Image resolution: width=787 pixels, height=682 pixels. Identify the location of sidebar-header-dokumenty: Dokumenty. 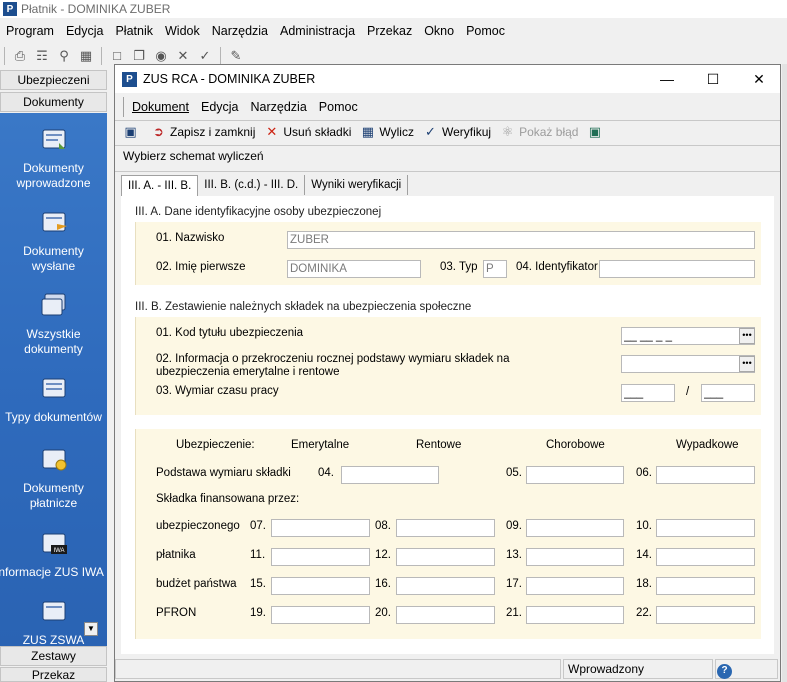
(53, 102).